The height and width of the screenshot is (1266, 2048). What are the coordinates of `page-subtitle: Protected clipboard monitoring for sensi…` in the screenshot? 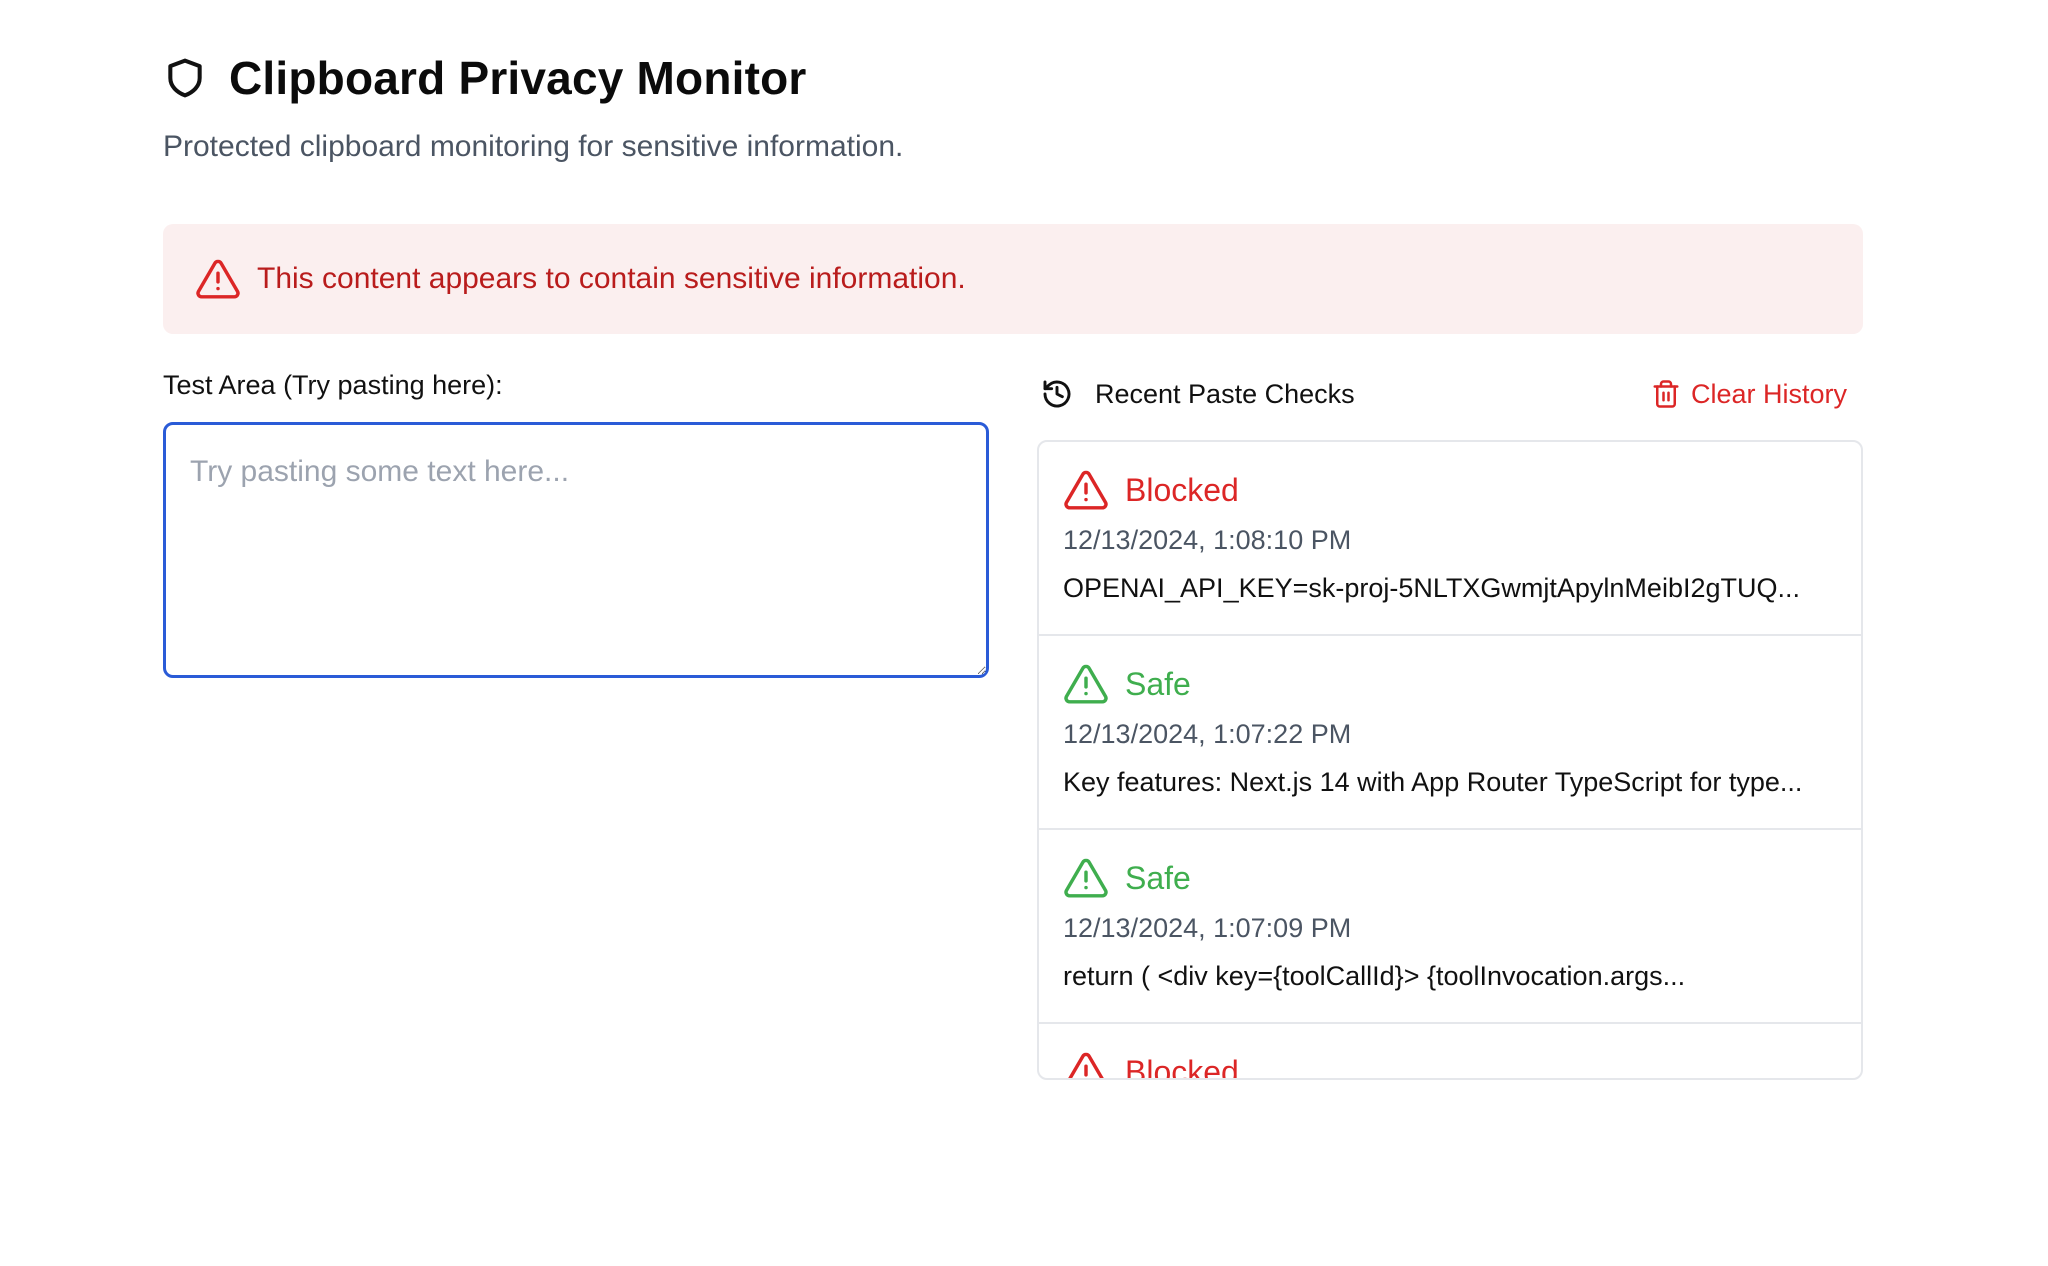 It's located at (533, 146).